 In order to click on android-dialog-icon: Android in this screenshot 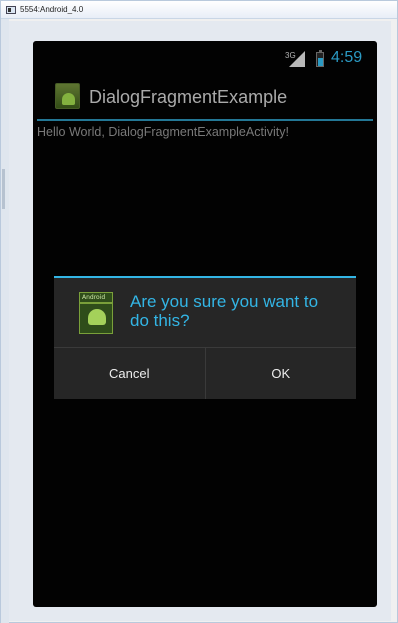, I will do `click(96, 313)`.